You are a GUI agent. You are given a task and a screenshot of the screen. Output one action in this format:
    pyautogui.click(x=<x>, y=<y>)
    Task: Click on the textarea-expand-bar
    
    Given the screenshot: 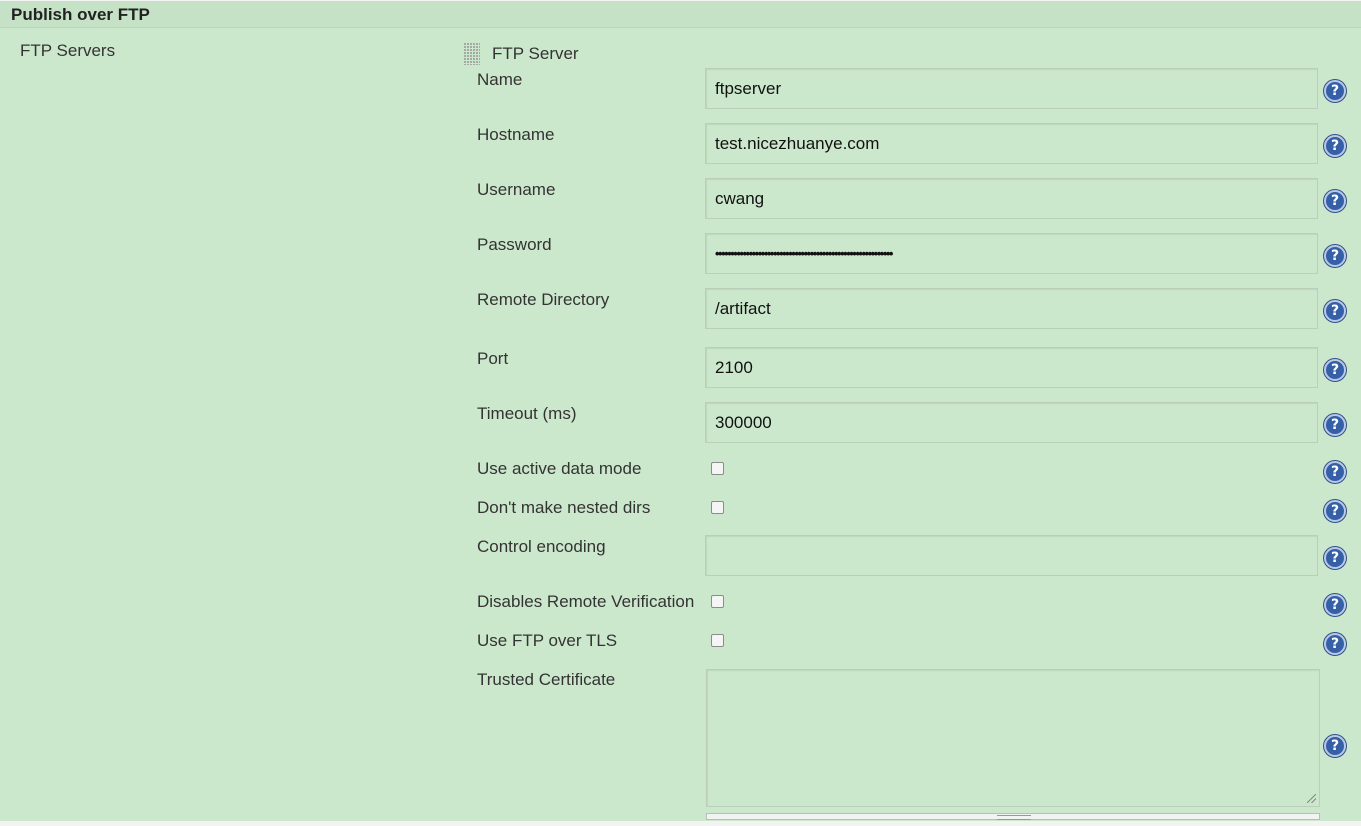 What is the action you would take?
    pyautogui.click(x=1013, y=816)
    